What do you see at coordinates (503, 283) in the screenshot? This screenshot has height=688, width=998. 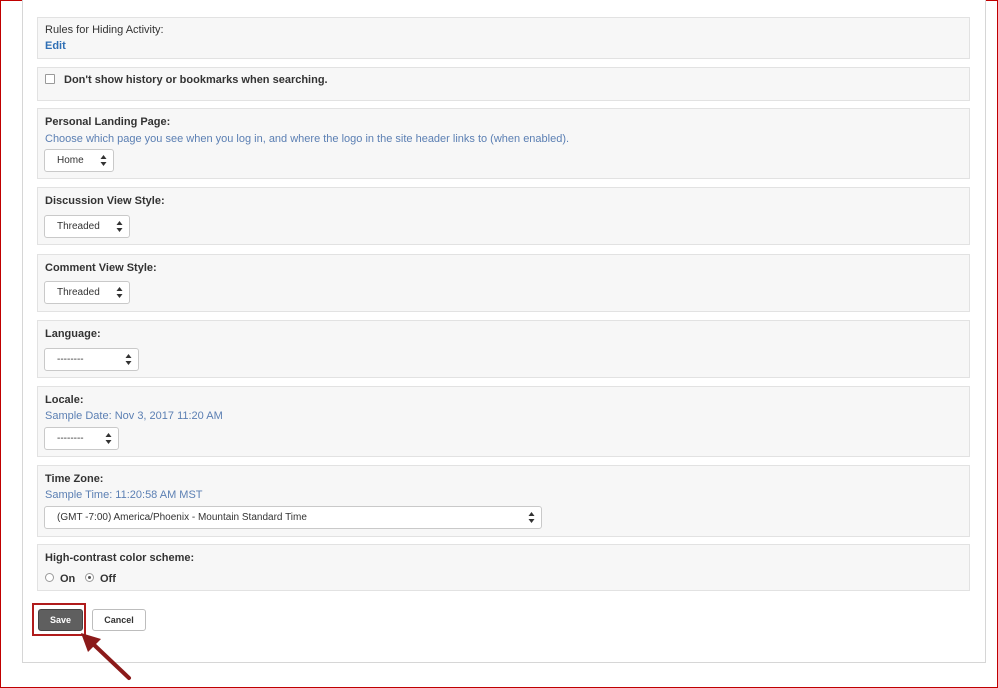 I see `comment-view-panel: Comment View Style: Threaded` at bounding box center [503, 283].